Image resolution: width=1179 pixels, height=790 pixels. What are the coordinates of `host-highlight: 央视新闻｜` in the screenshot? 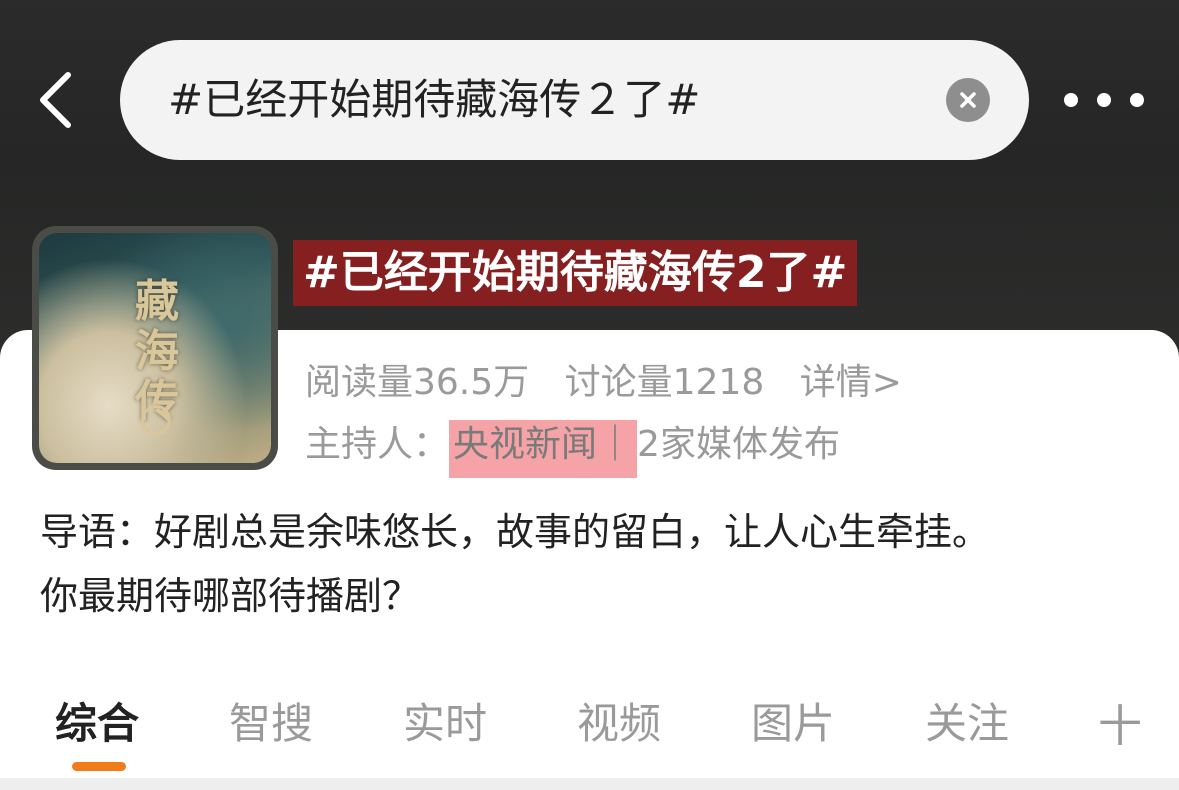 It's located at (543, 449).